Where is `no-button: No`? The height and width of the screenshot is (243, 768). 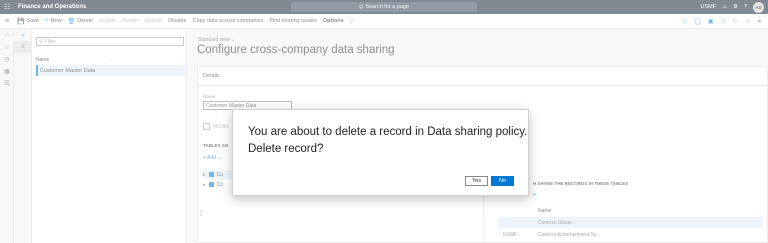
no-button: No is located at coordinates (502, 181).